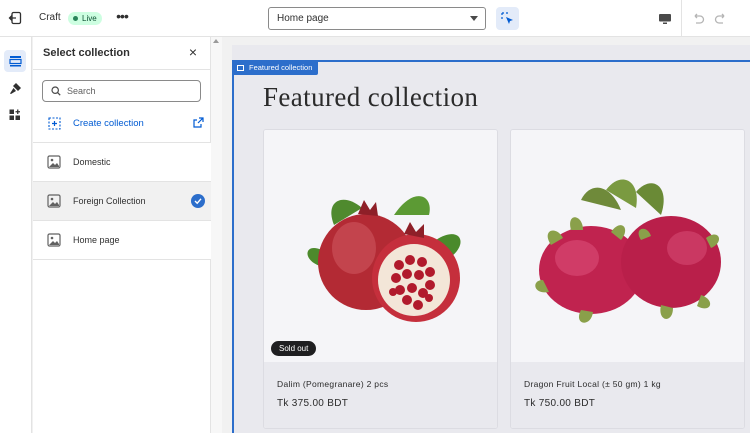 This screenshot has width=750, height=433. Describe the element at coordinates (16, 235) in the screenshot. I see `left-rail` at that location.